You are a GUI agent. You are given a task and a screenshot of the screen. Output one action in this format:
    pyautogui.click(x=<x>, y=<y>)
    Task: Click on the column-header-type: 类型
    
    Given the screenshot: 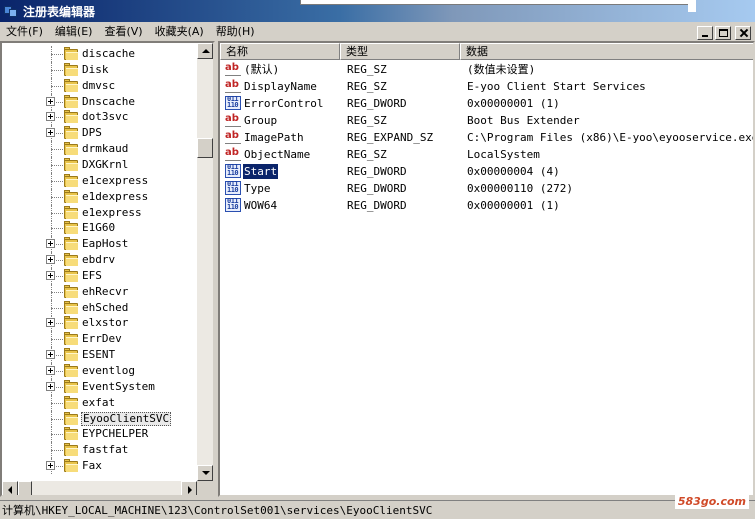 What is the action you would take?
    pyautogui.click(x=400, y=51)
    